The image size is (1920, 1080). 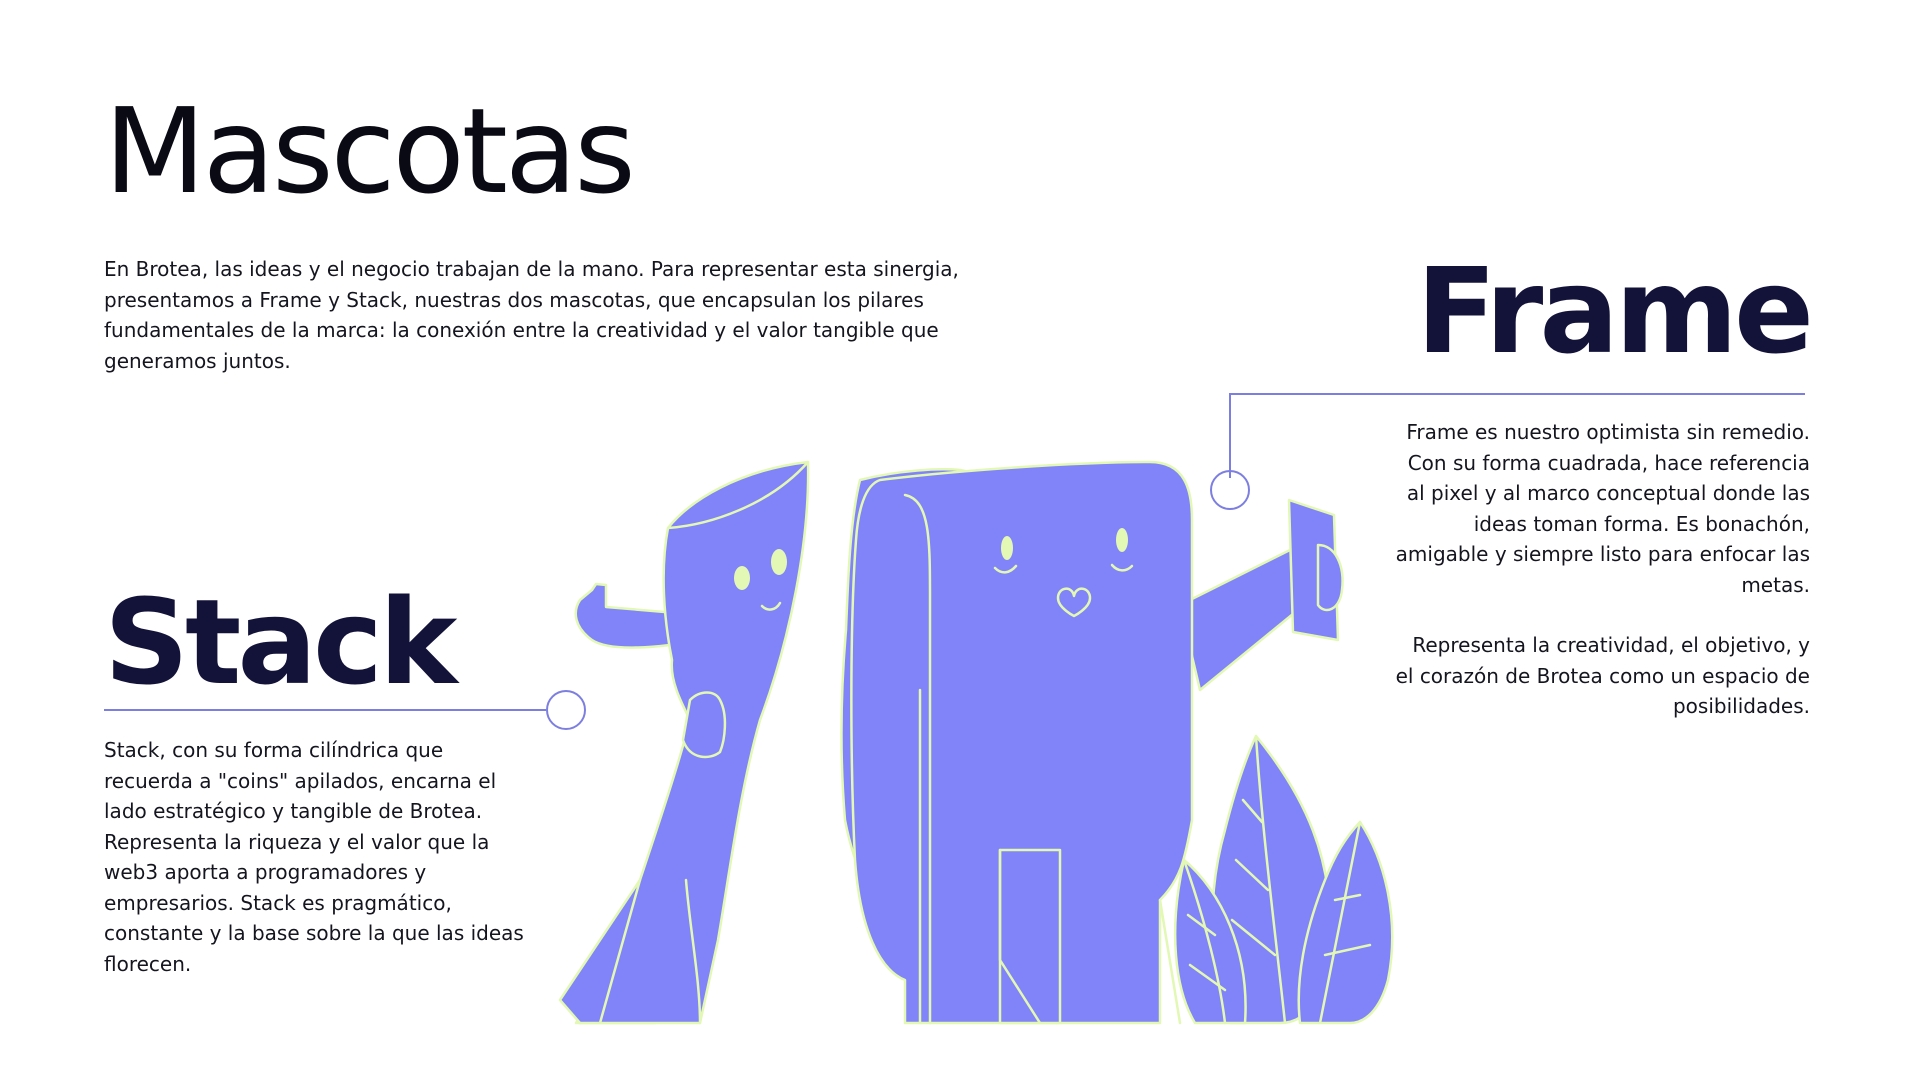 I want to click on stack-mascot-illustration, so click(x=684, y=742).